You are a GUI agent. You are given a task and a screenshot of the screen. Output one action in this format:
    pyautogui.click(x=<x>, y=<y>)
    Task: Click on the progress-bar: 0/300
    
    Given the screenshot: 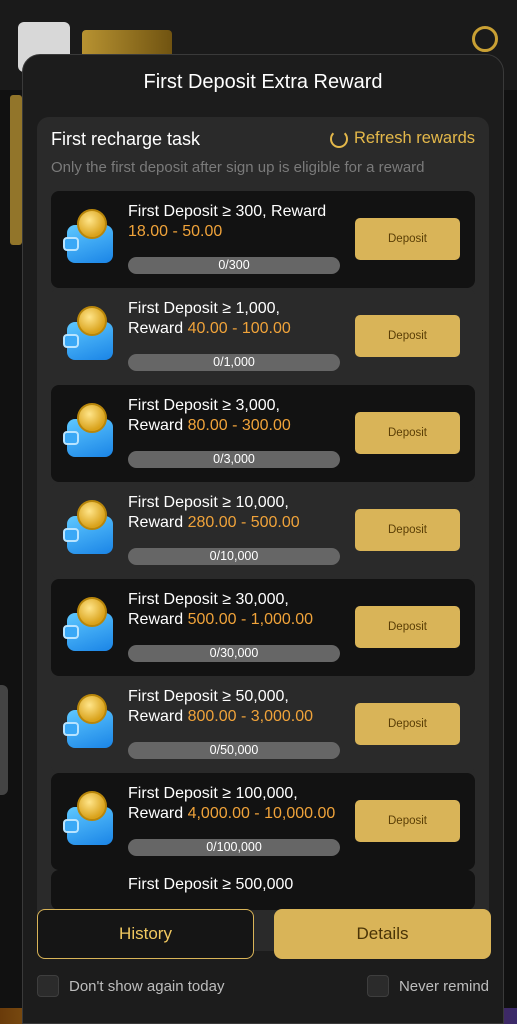 What is the action you would take?
    pyautogui.click(x=234, y=265)
    